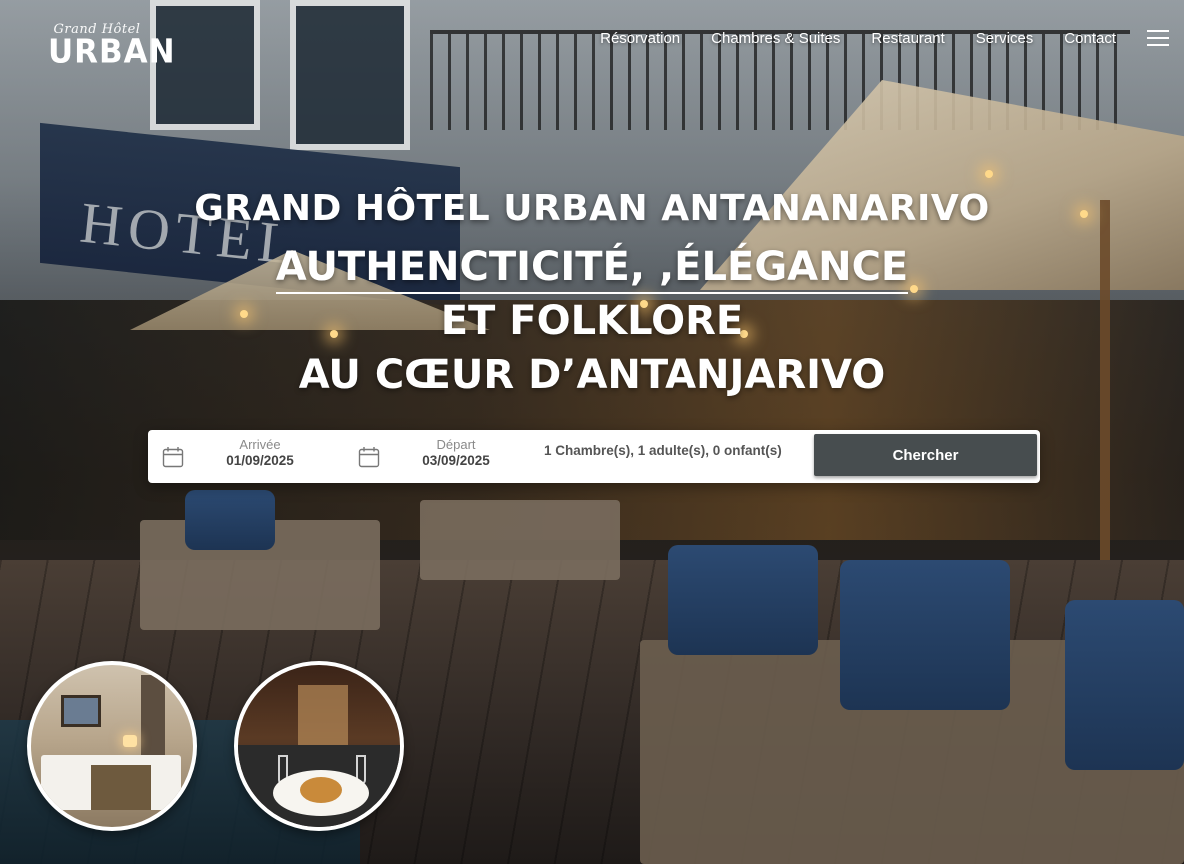  What do you see at coordinates (260, 444) in the screenshot?
I see `arrival-label: Arrivée` at bounding box center [260, 444].